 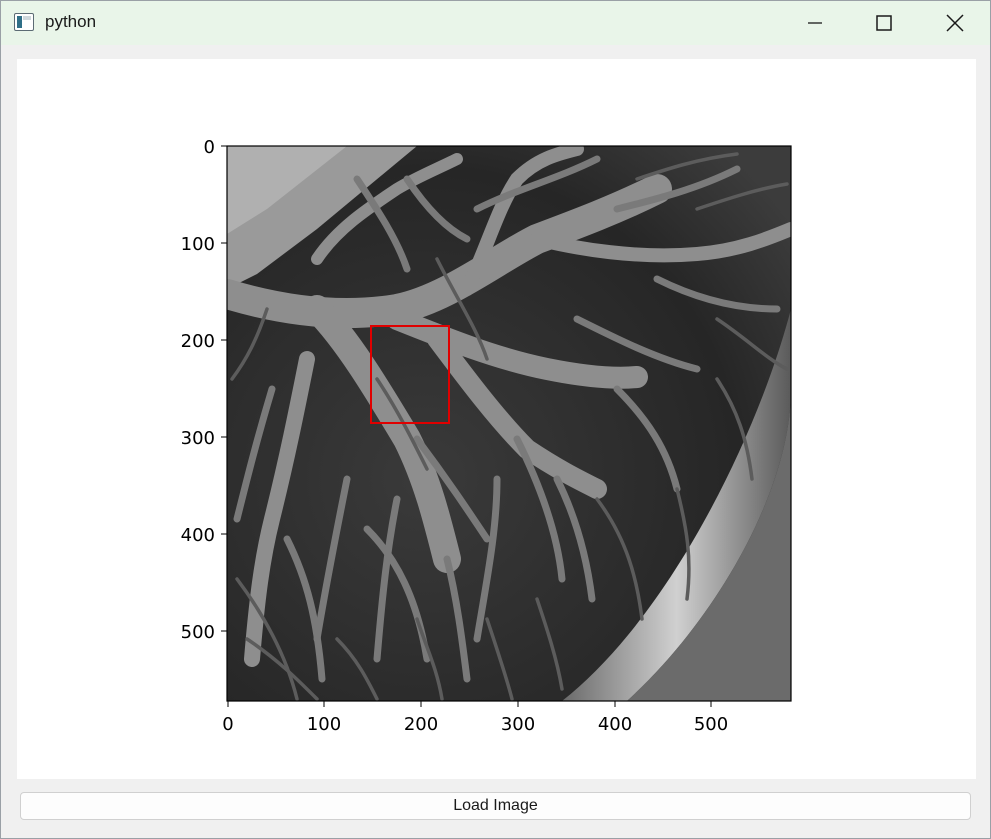 I want to click on y-tick-label: 400, so click(x=198, y=535).